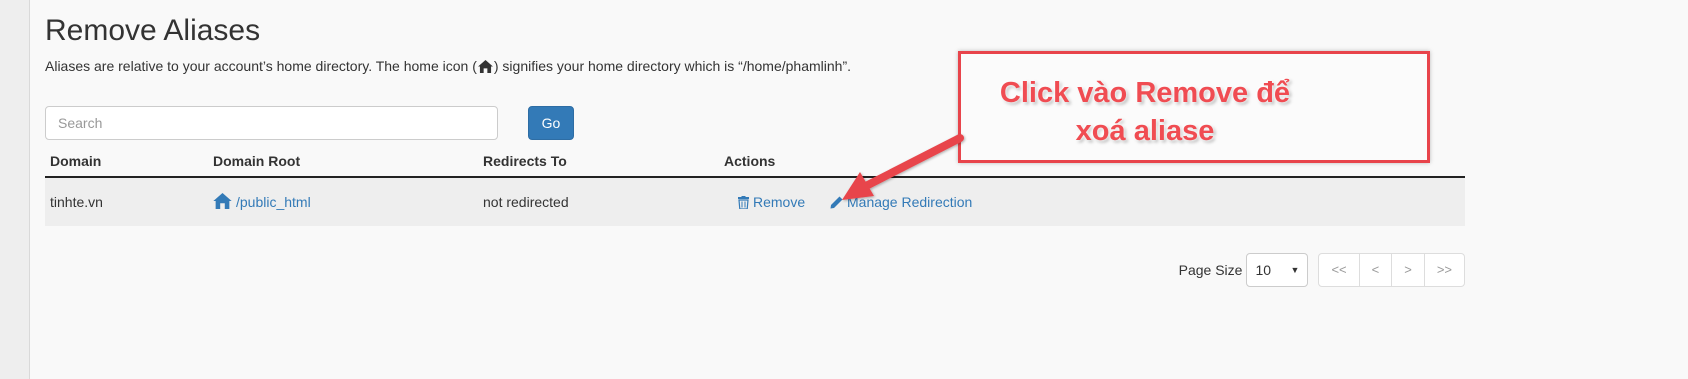 This screenshot has width=1688, height=379. Describe the element at coordinates (15, 189) in the screenshot. I see `left-rail` at that location.